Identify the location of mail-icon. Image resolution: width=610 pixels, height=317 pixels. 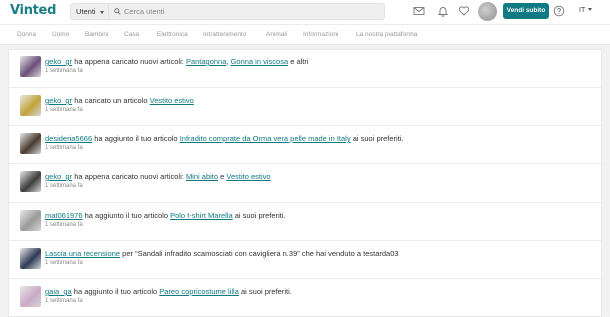
(419, 11).